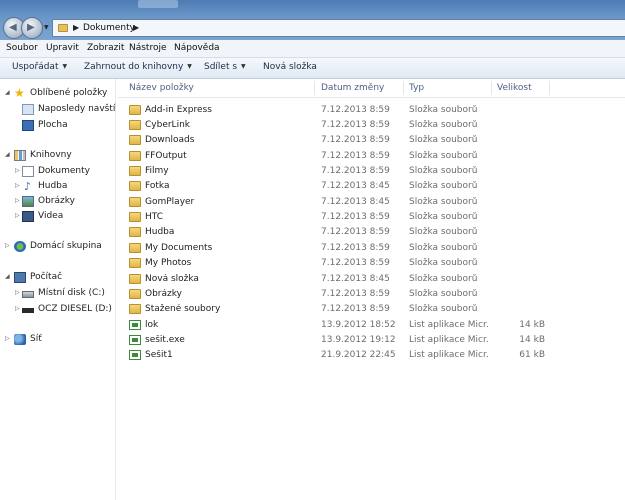 Image resolution: width=625 pixels, height=500 pixels. Describe the element at coordinates (166, 156) in the screenshot. I see `file-name: FFOutput` at that location.